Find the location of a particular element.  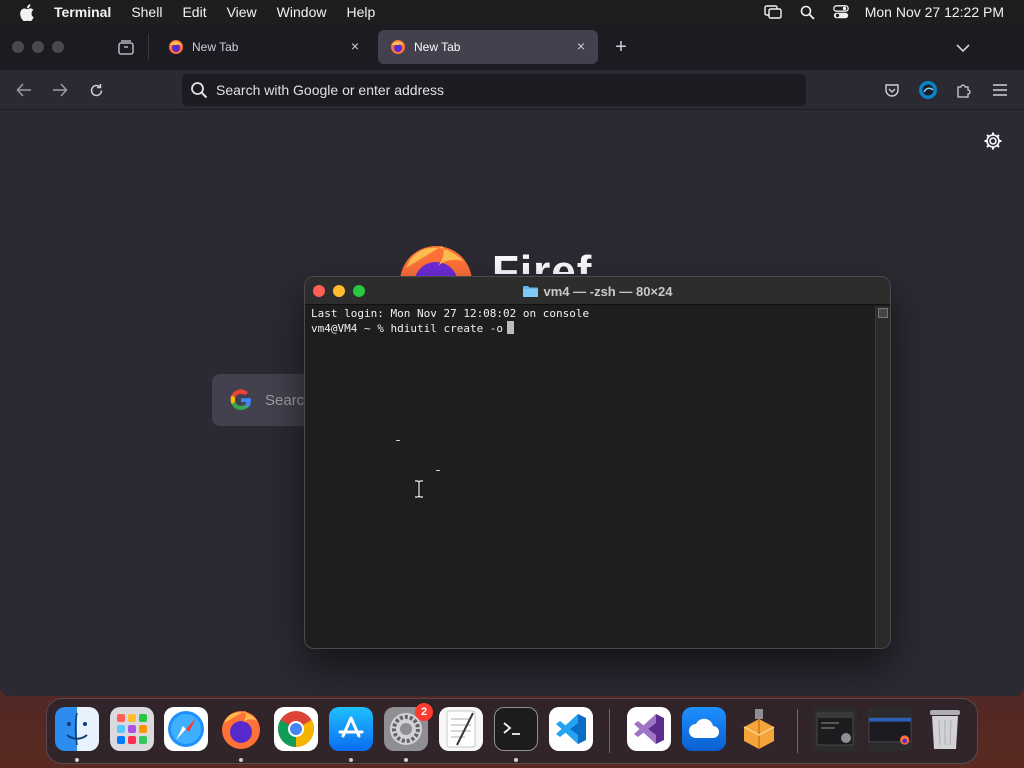

account-avatar-icon is located at coordinates (928, 90).